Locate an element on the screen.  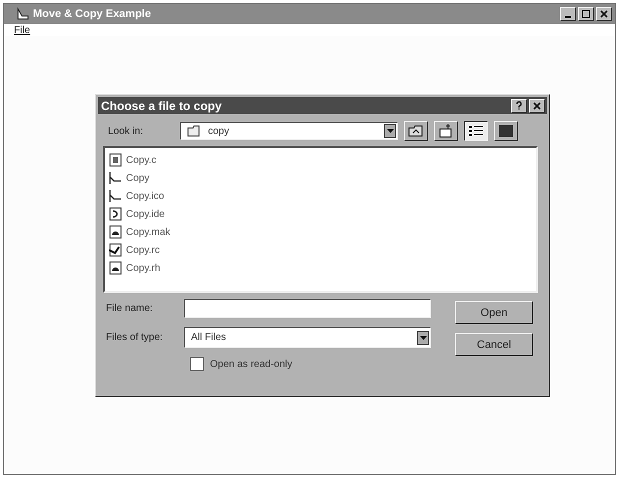
cancel-button: Cancel is located at coordinates (494, 344).